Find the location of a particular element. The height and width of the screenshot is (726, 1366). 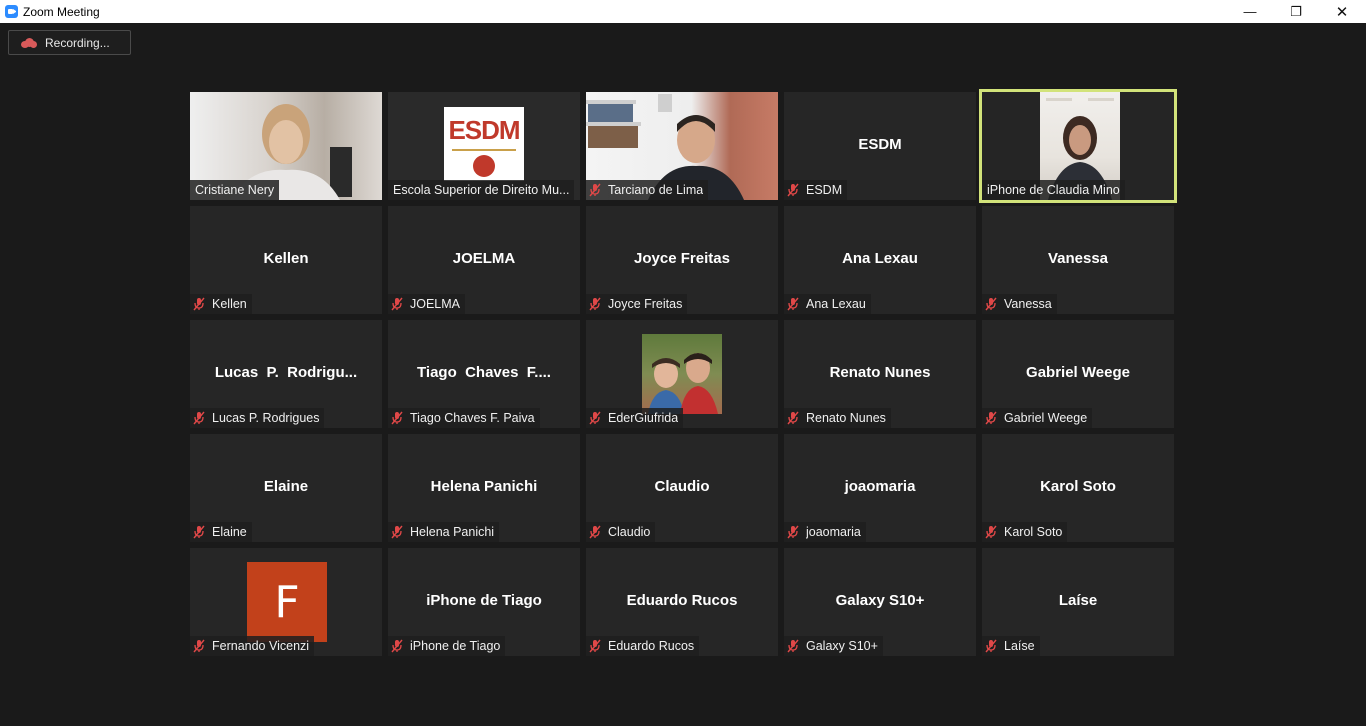

profile-photo is located at coordinates (682, 374).